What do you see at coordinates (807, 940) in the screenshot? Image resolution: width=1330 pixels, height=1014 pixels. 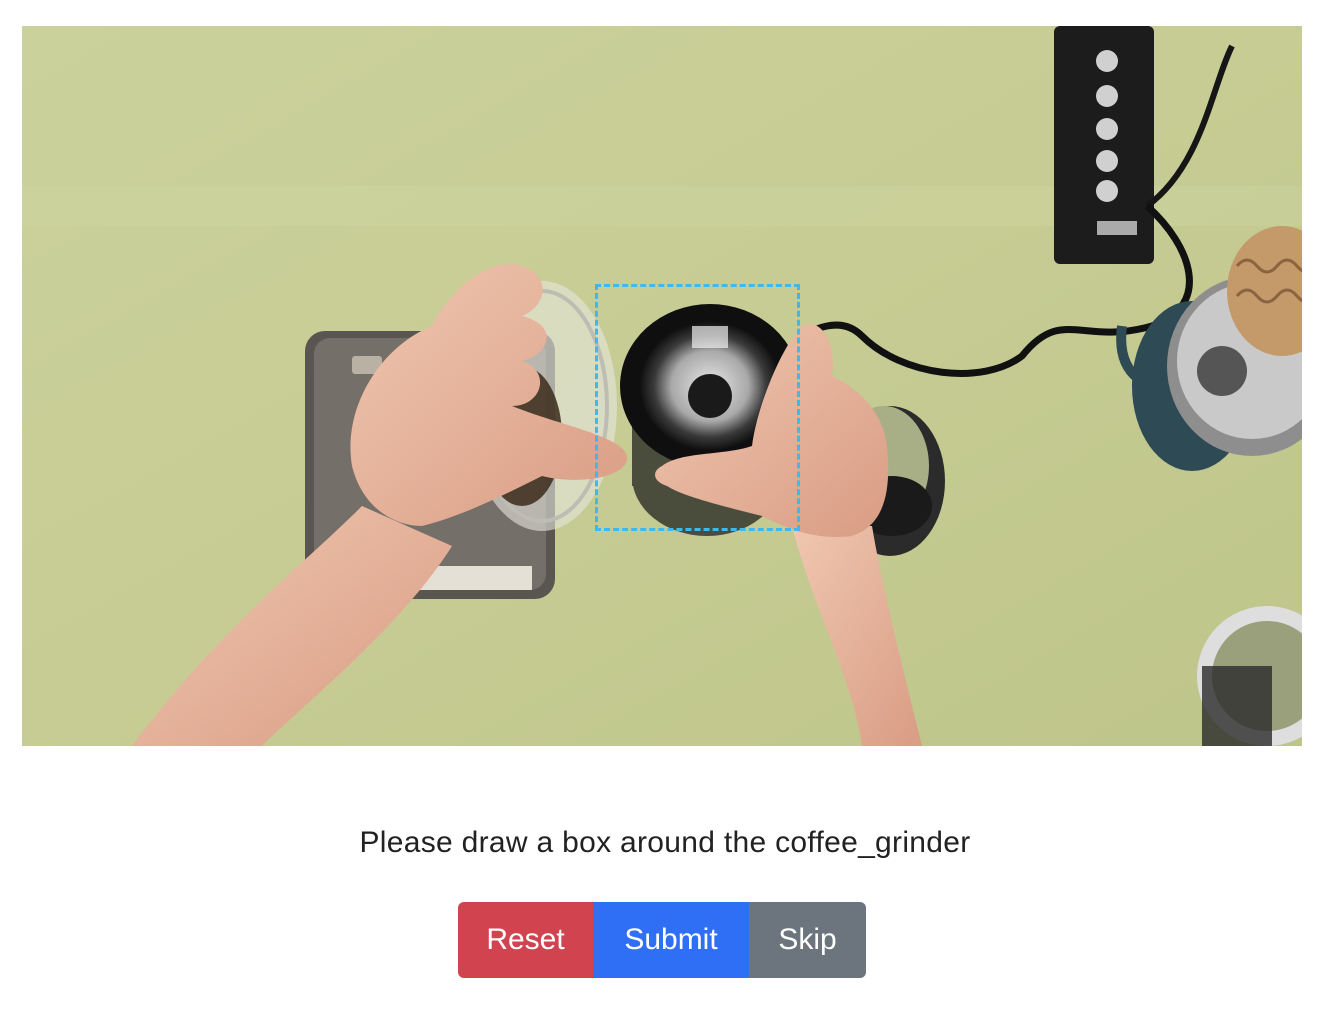 I see `skip-button: Skip` at bounding box center [807, 940].